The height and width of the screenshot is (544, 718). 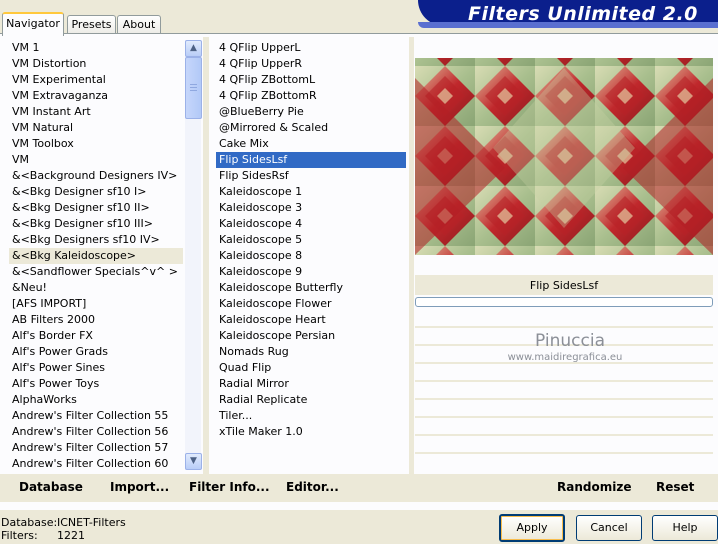 What do you see at coordinates (311, 368) in the screenshot?
I see `filter-item: Quad Flip` at bounding box center [311, 368].